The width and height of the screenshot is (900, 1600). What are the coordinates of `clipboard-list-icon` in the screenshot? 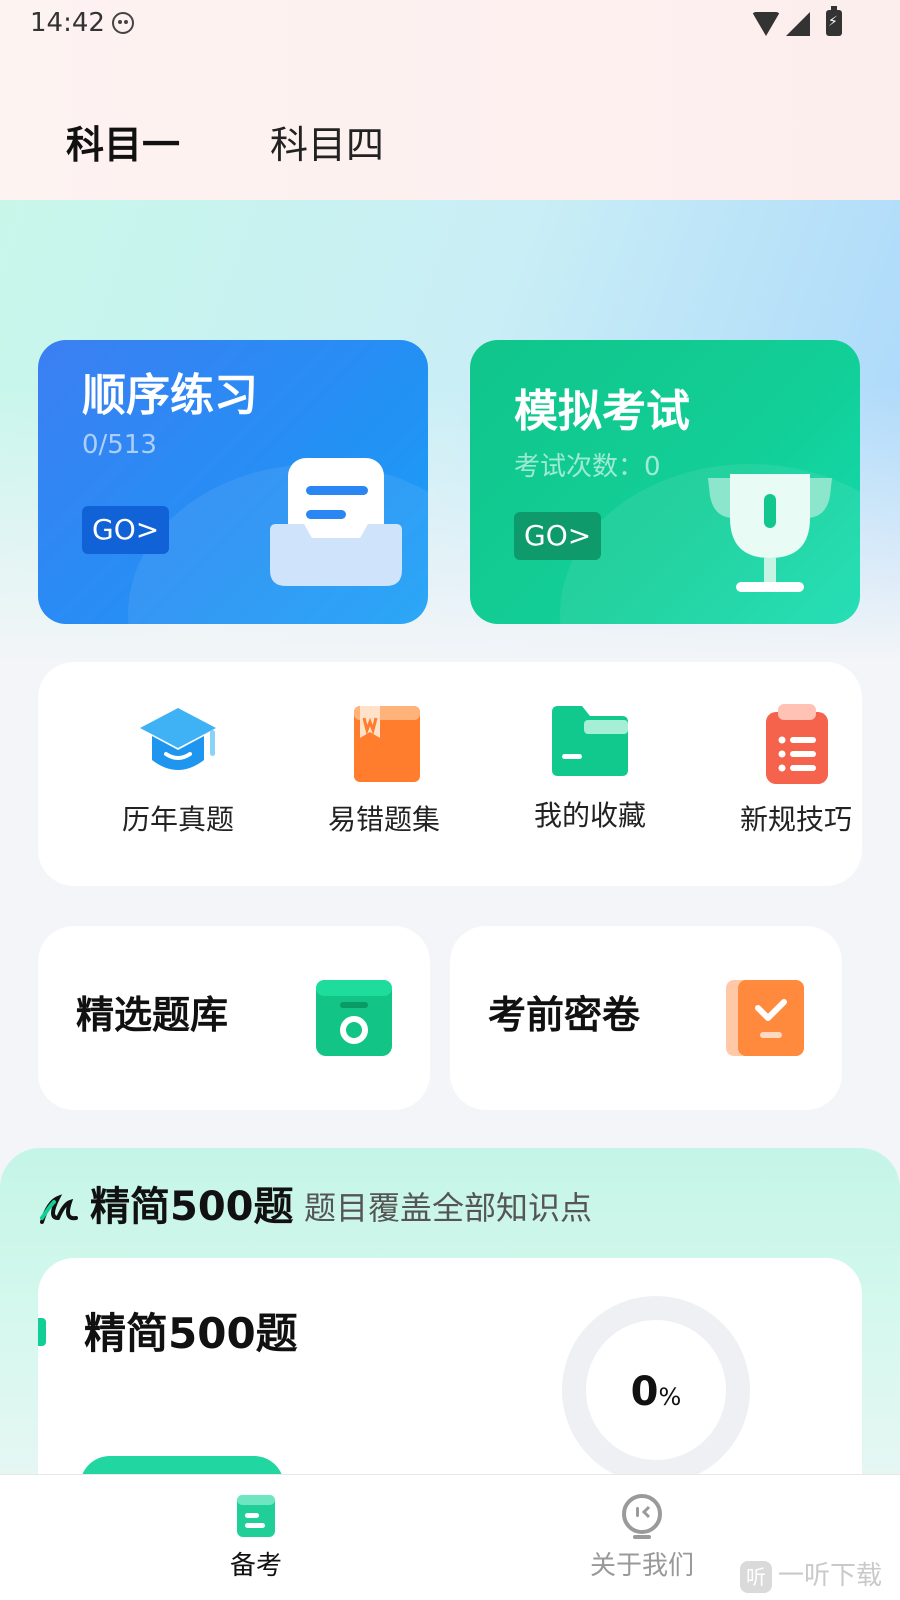 It's located at (797, 744).